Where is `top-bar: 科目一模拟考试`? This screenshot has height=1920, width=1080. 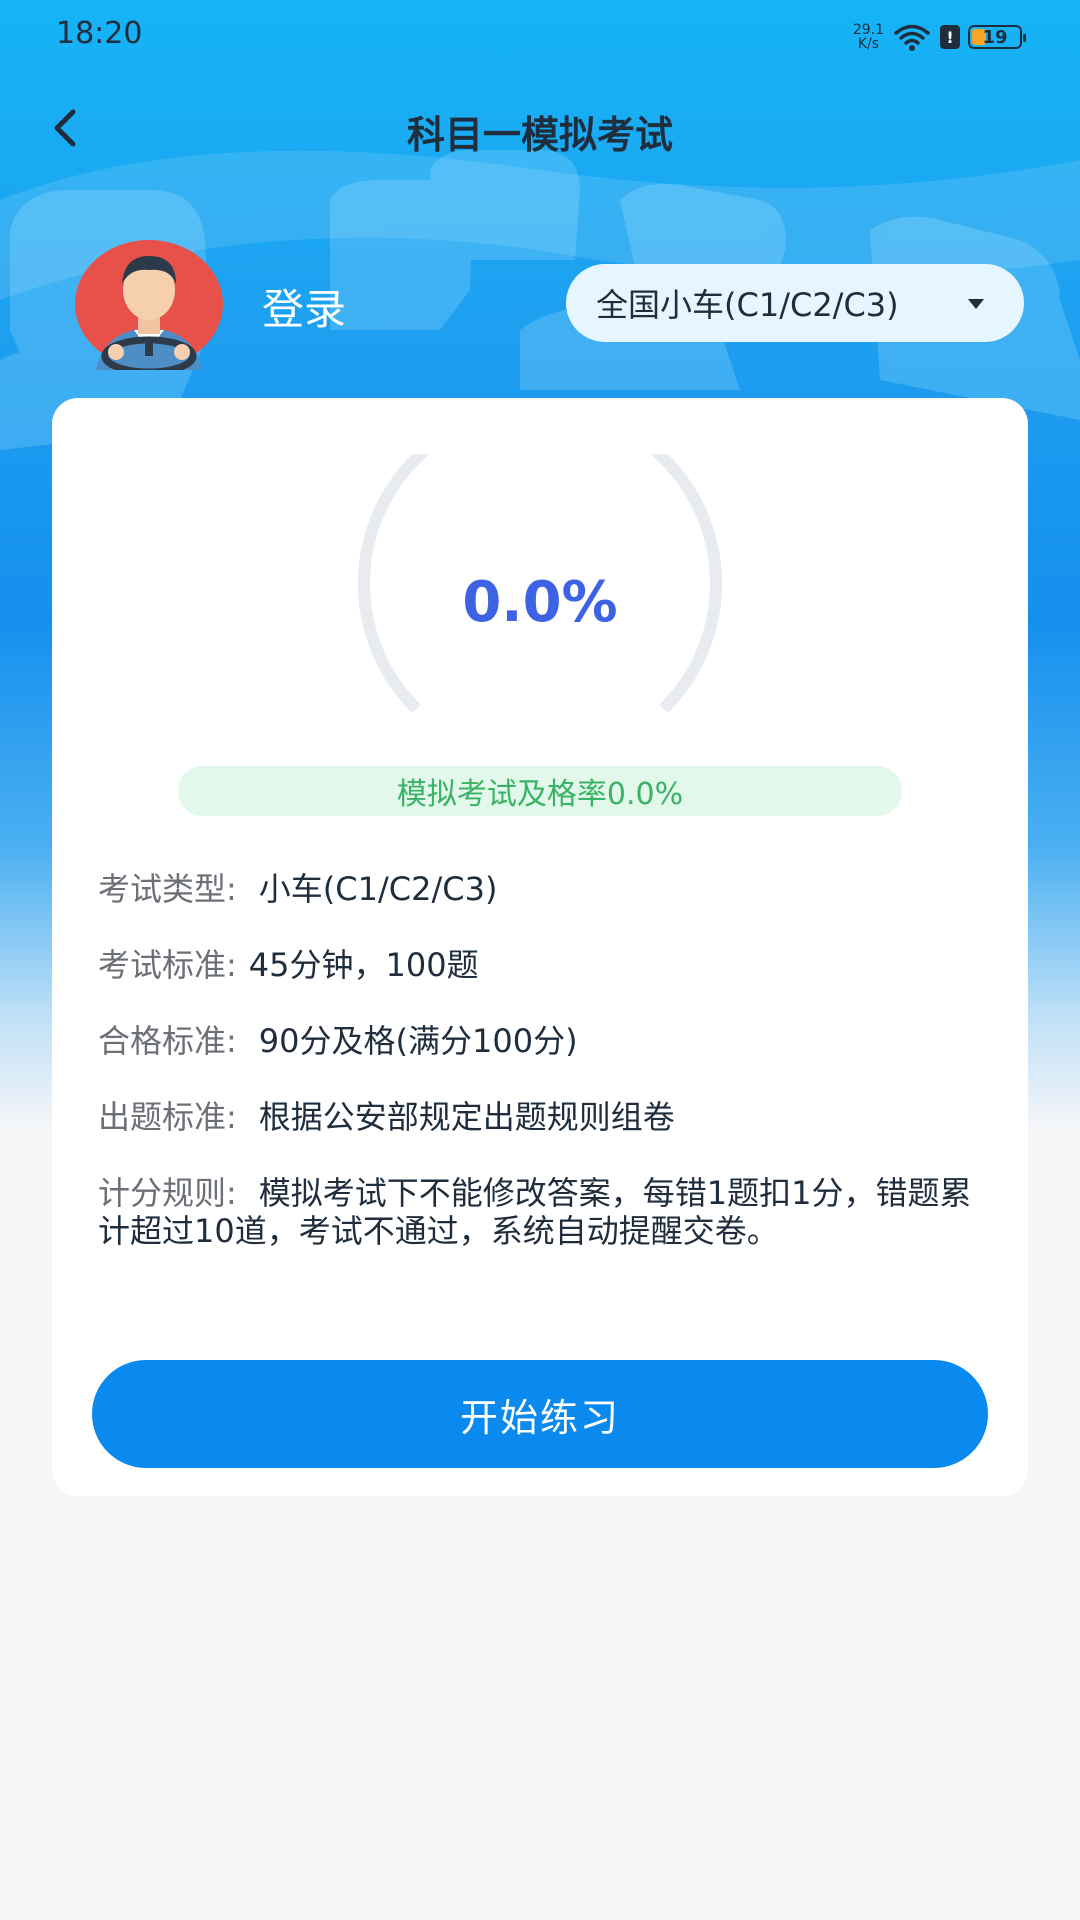
top-bar: 科目一模拟考试 is located at coordinates (540, 128).